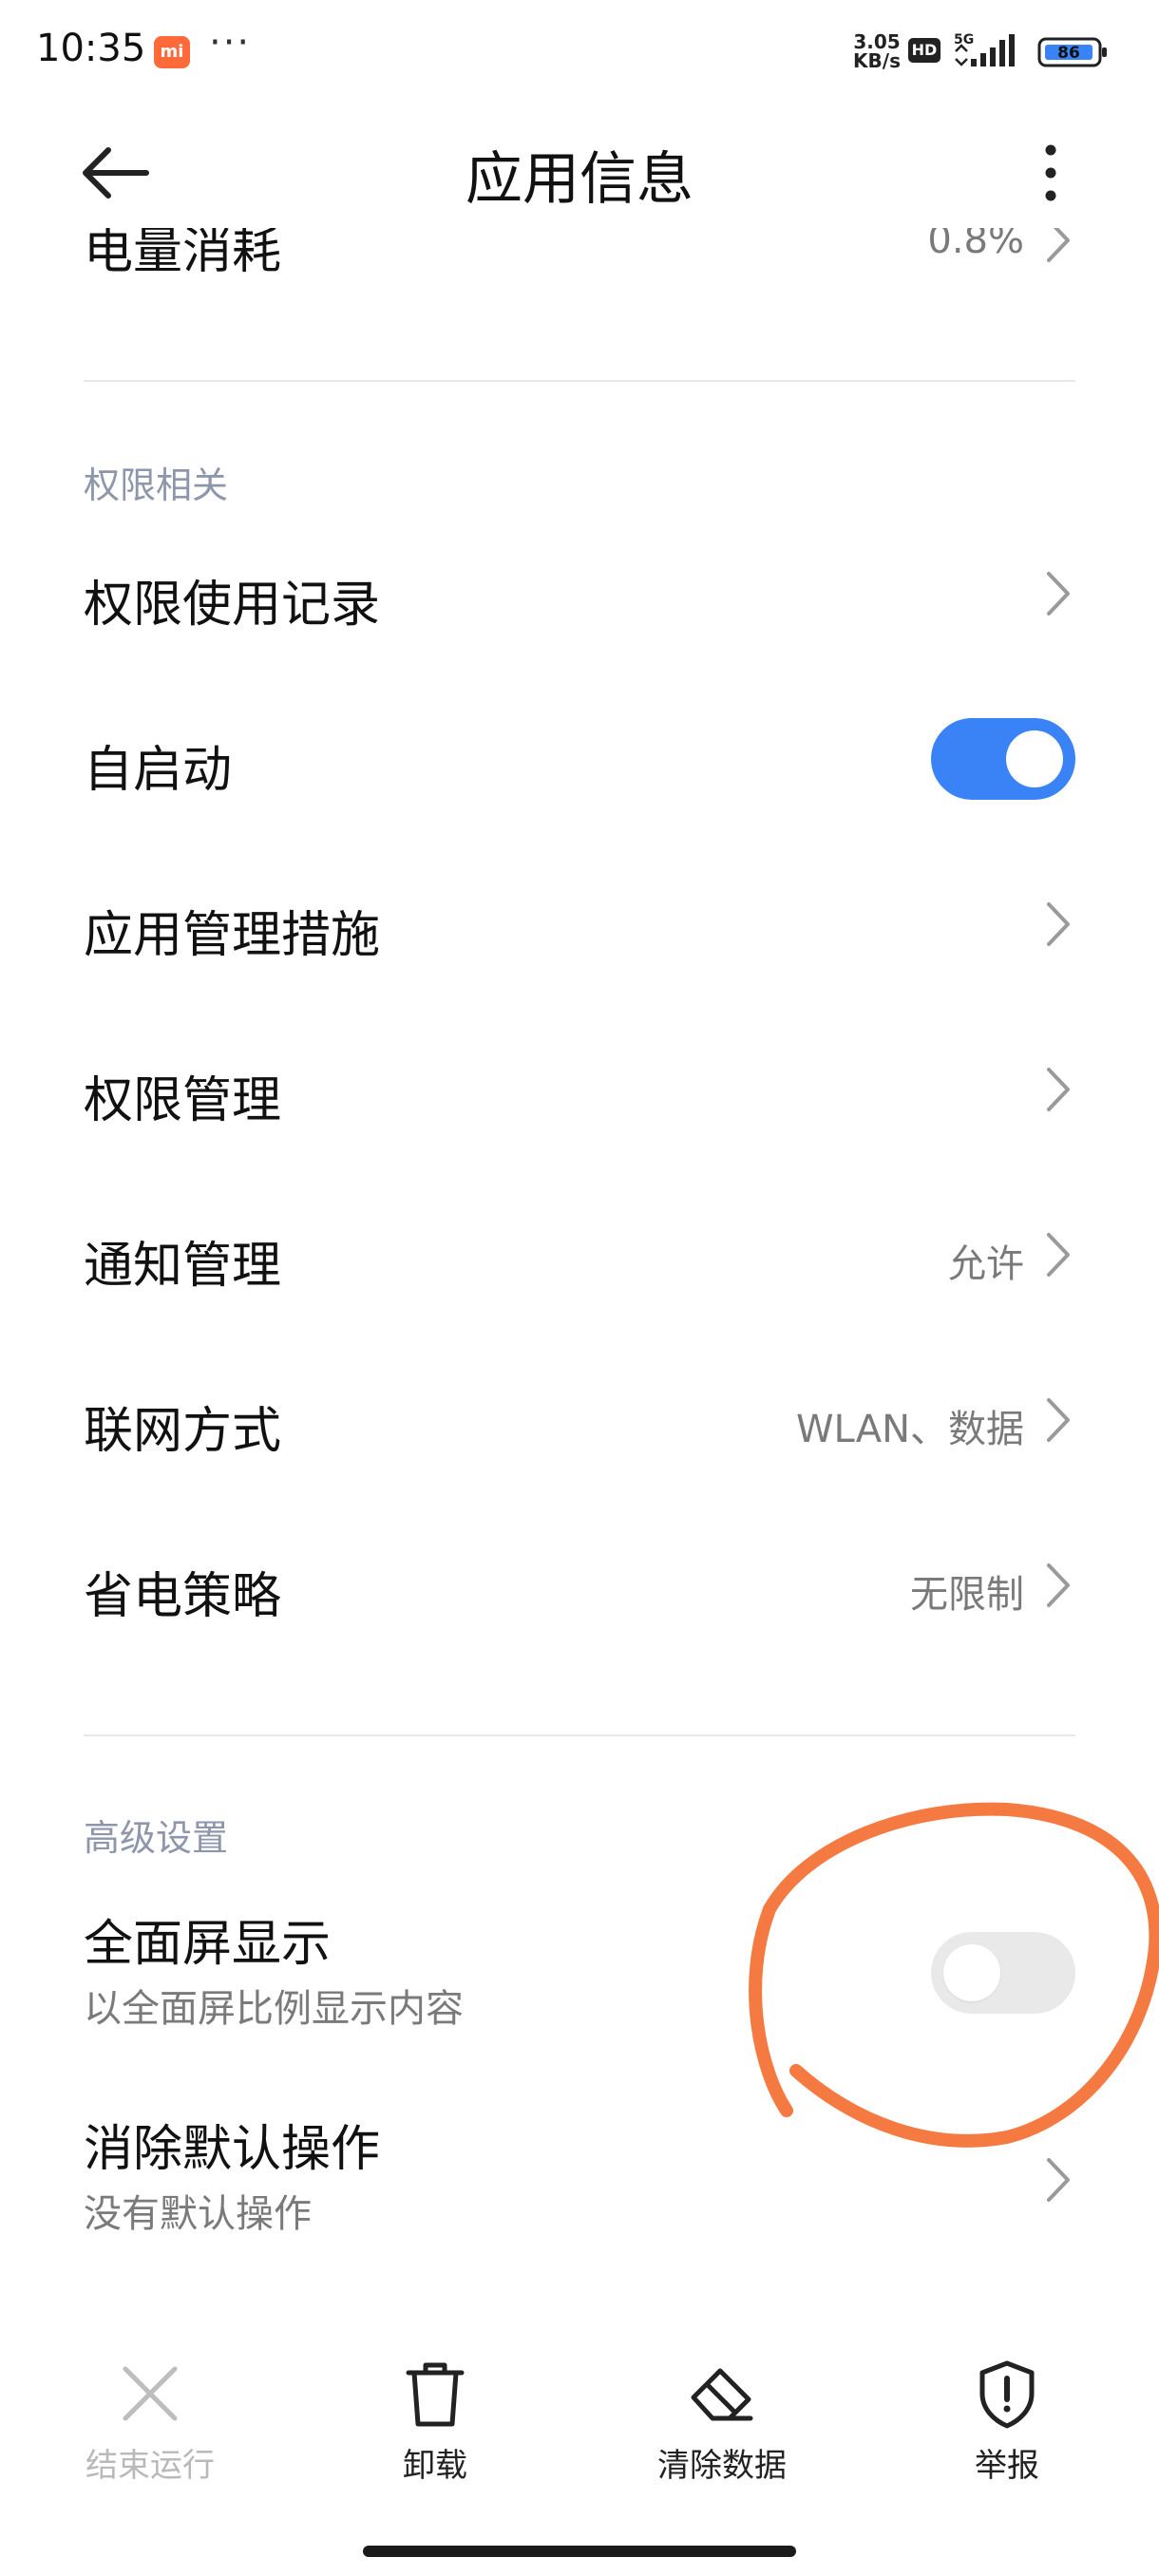  I want to click on network-access-row: 联网方式 WLAN、数据, so click(579, 1420).